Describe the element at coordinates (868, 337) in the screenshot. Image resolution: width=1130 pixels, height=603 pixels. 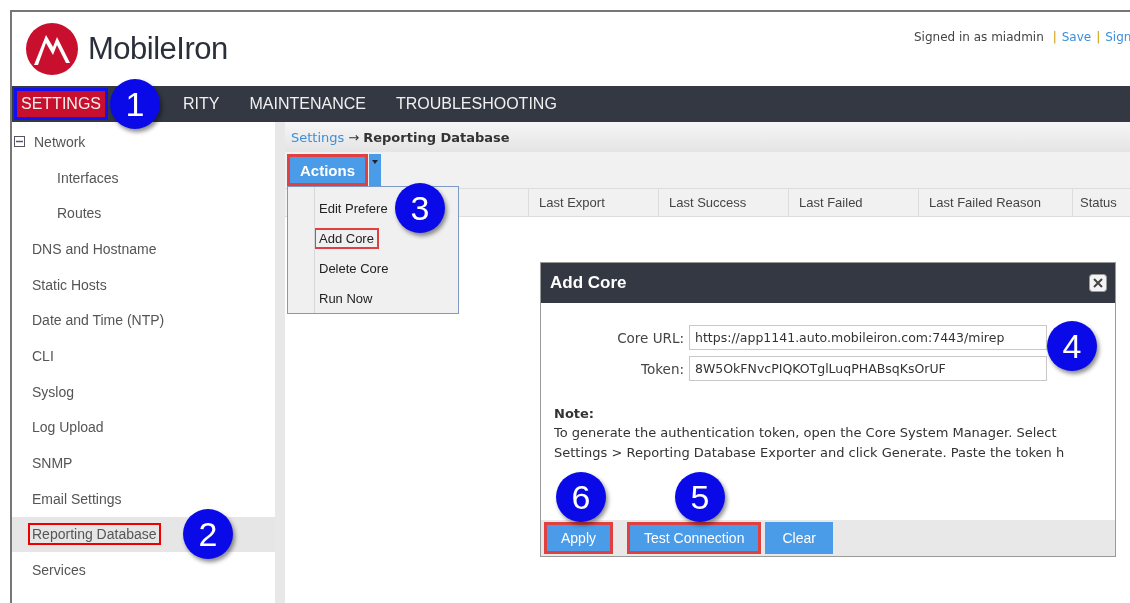
I see `input-field: https://app1141.auto.mobileiron.com:7443/mirep` at that location.